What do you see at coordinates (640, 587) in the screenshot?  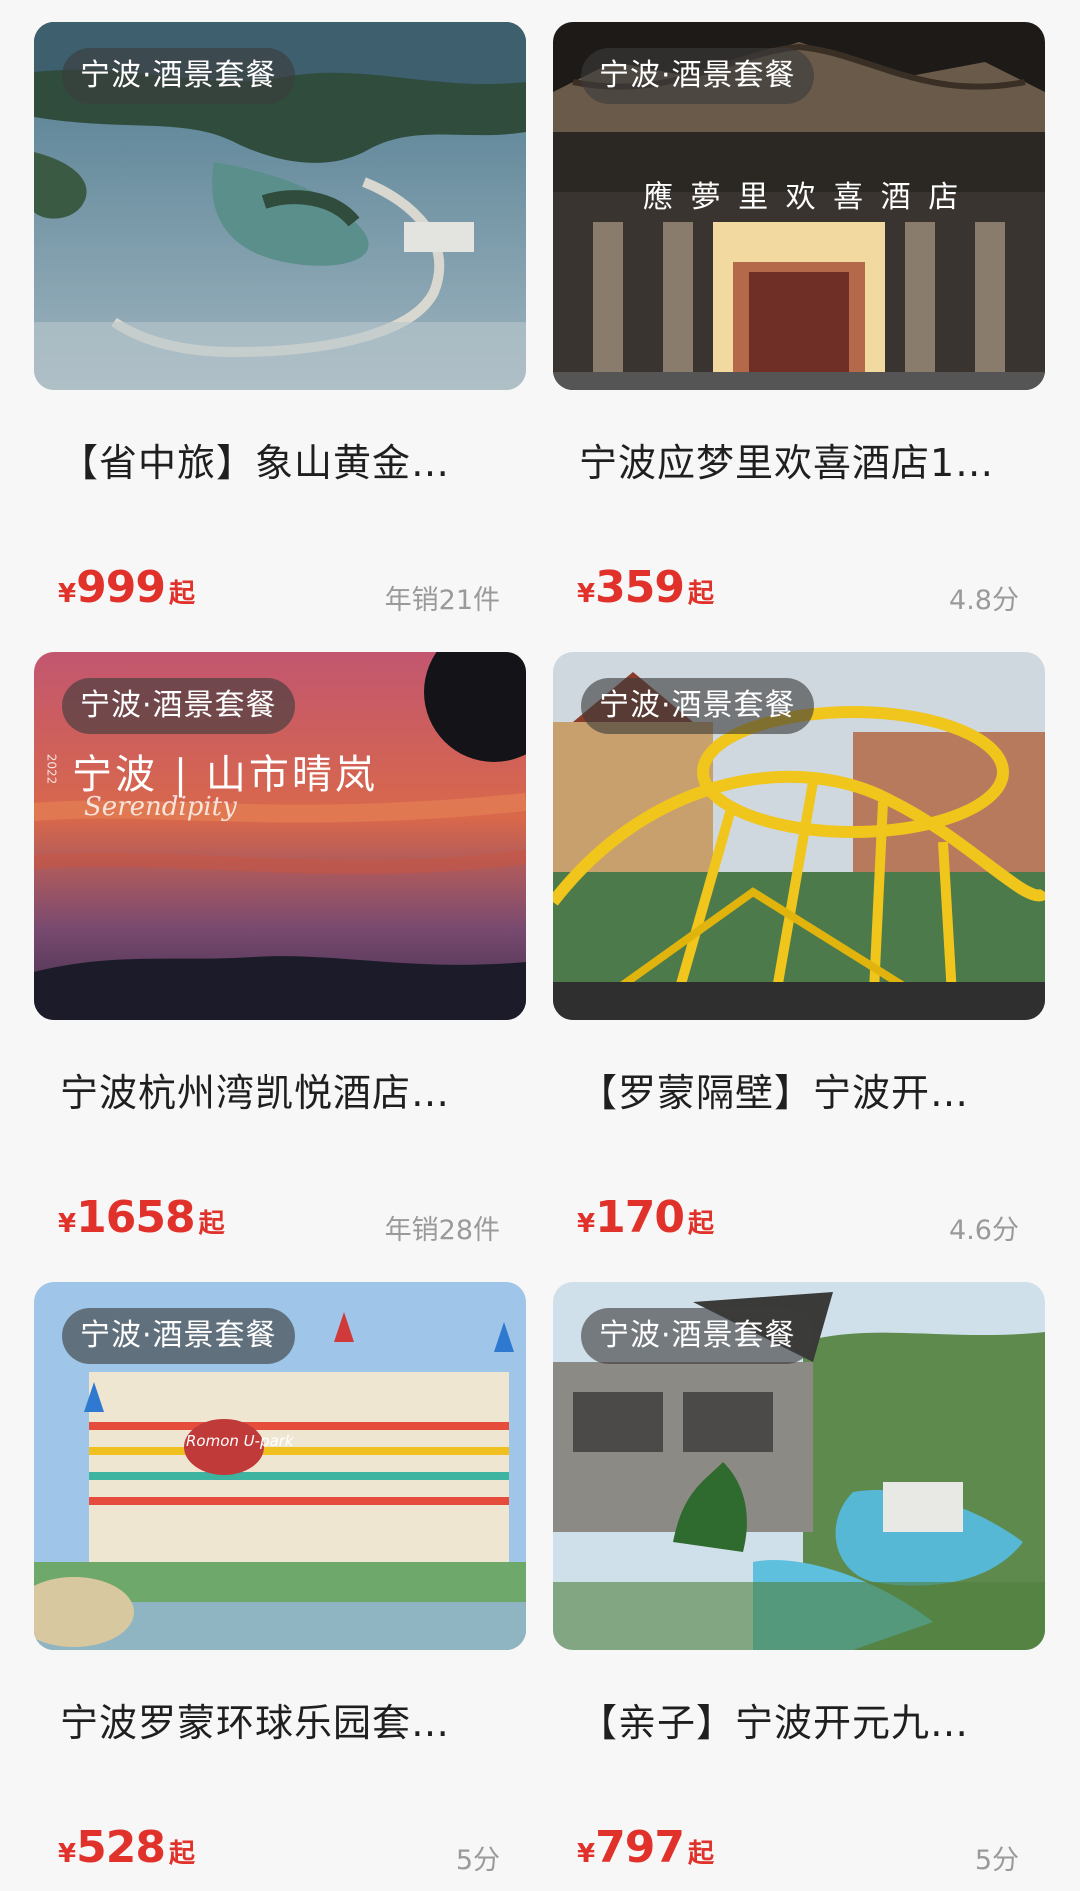 I see `price-value: 359` at bounding box center [640, 587].